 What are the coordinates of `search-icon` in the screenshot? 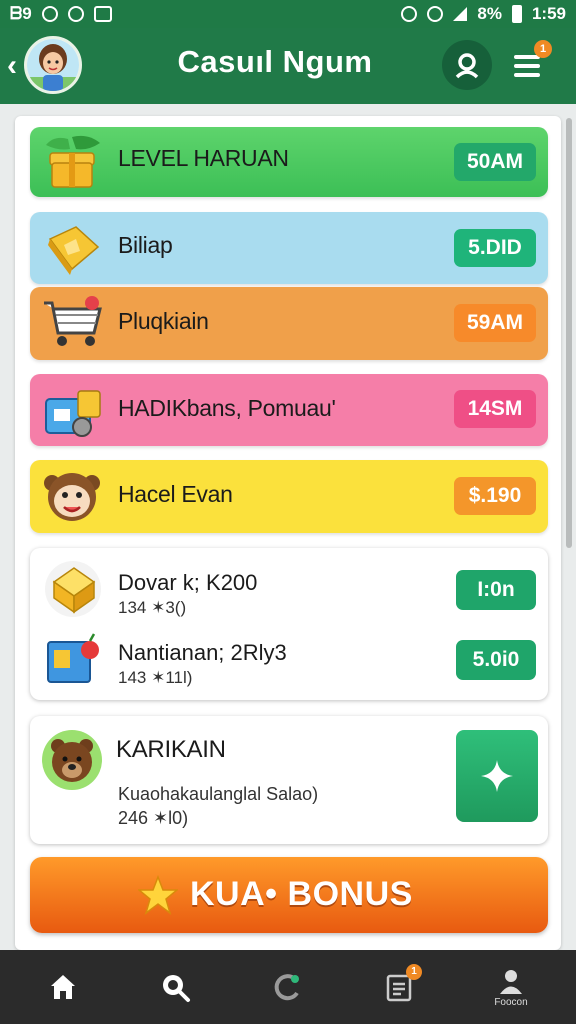 It's located at (176, 988).